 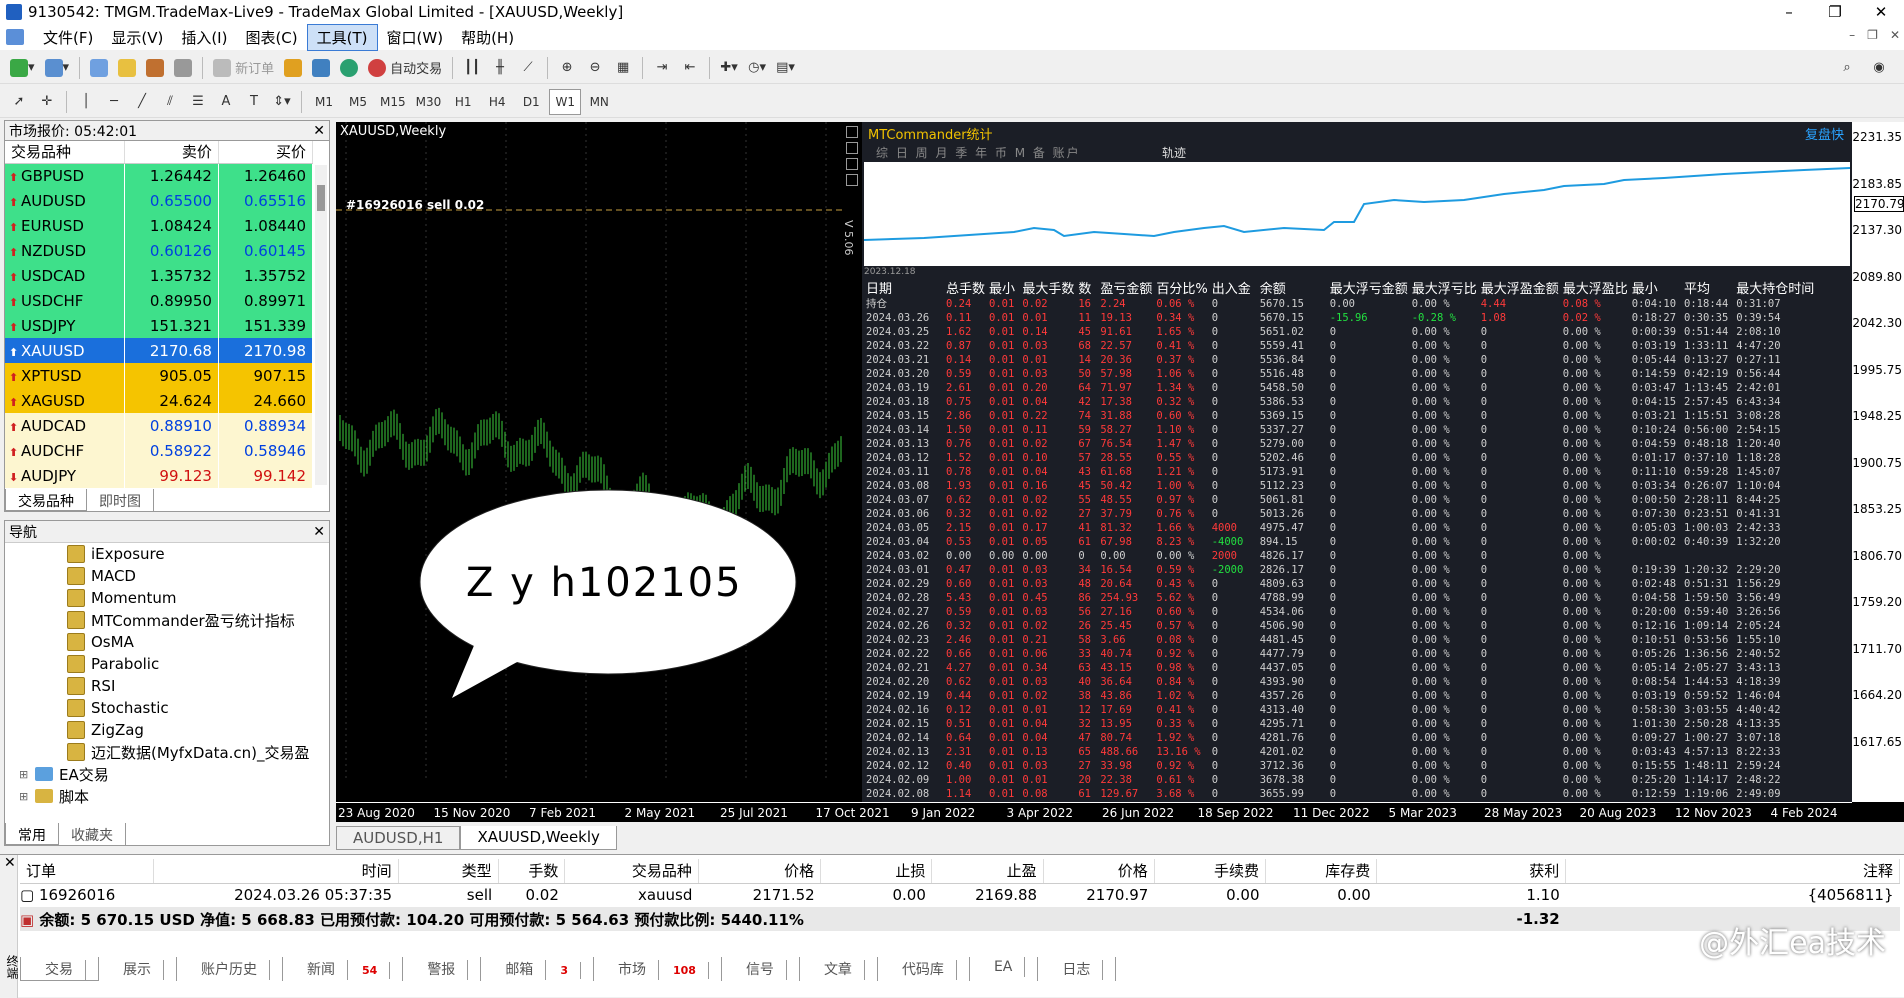 I want to click on market-icon, so click(x=349, y=68).